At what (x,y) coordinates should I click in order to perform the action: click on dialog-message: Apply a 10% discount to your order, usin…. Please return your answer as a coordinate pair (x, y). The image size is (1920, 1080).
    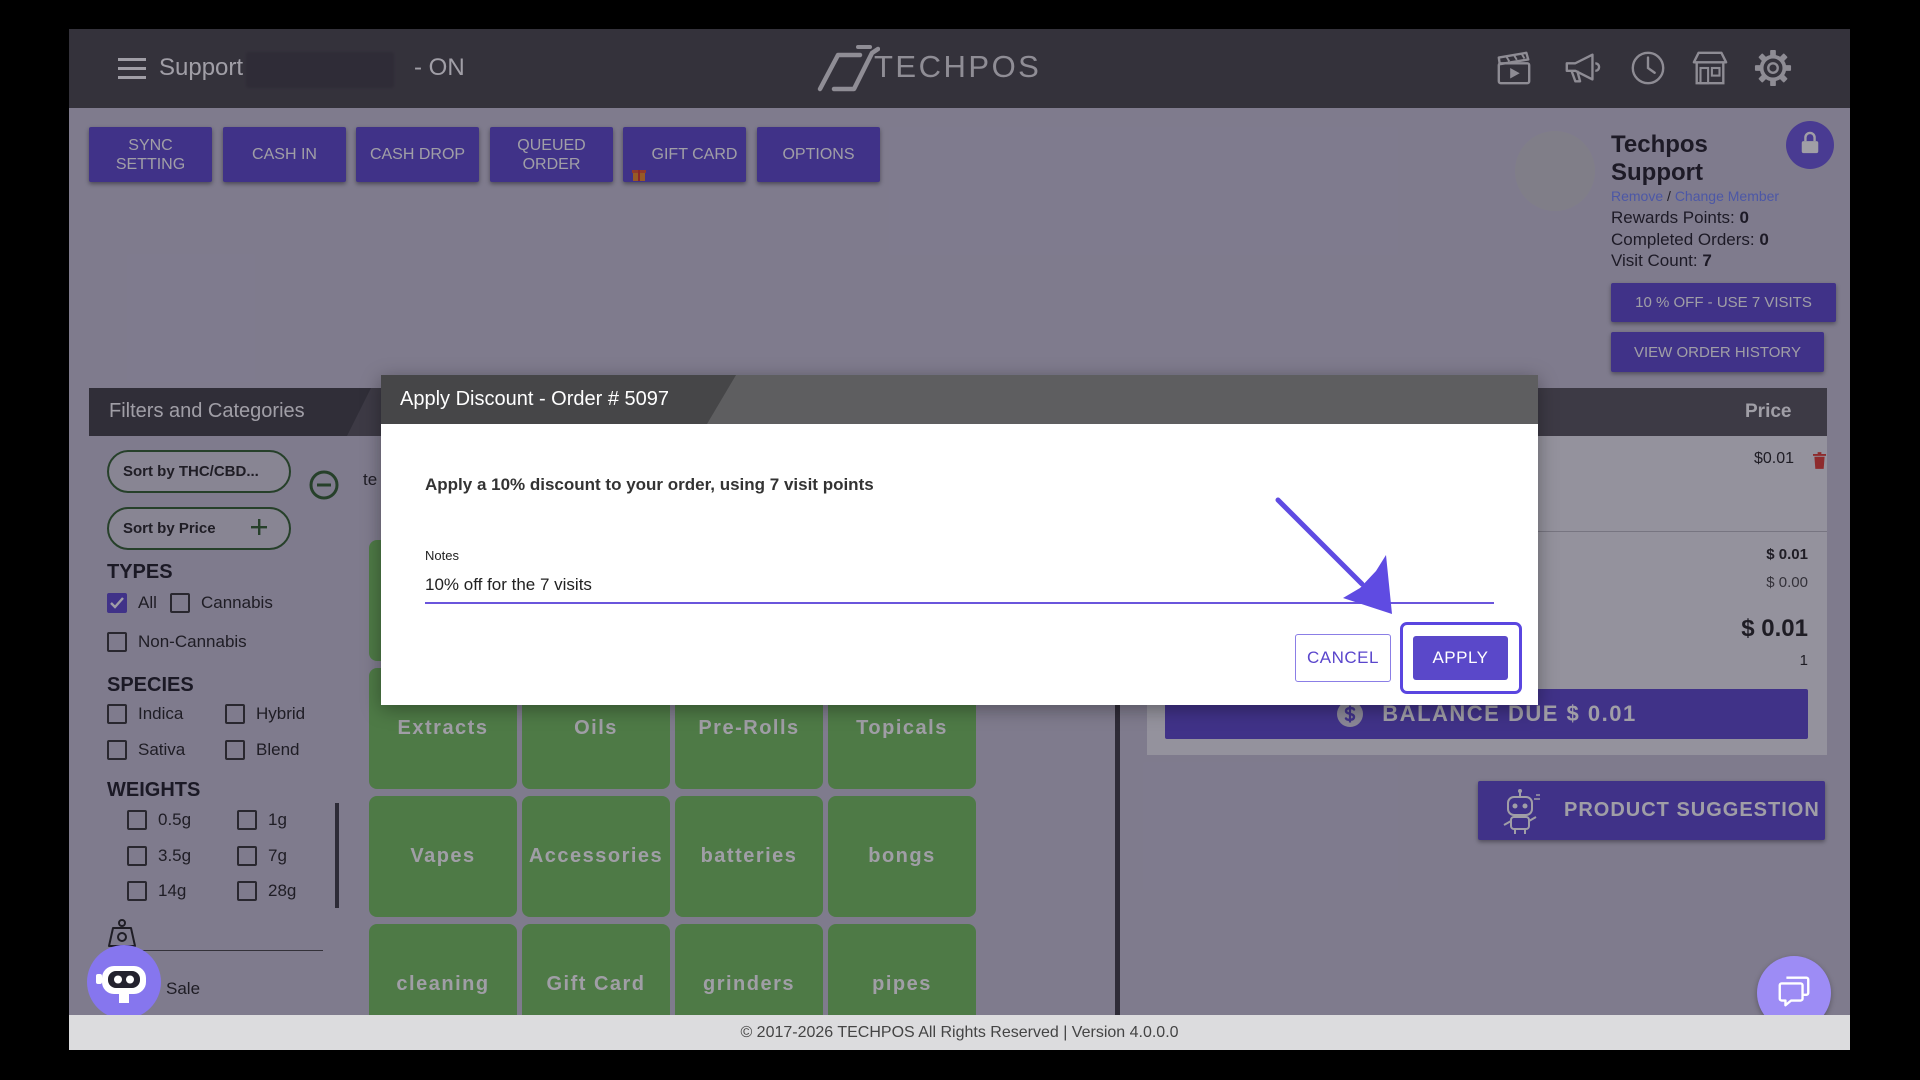
    Looking at the image, I should click on (649, 484).